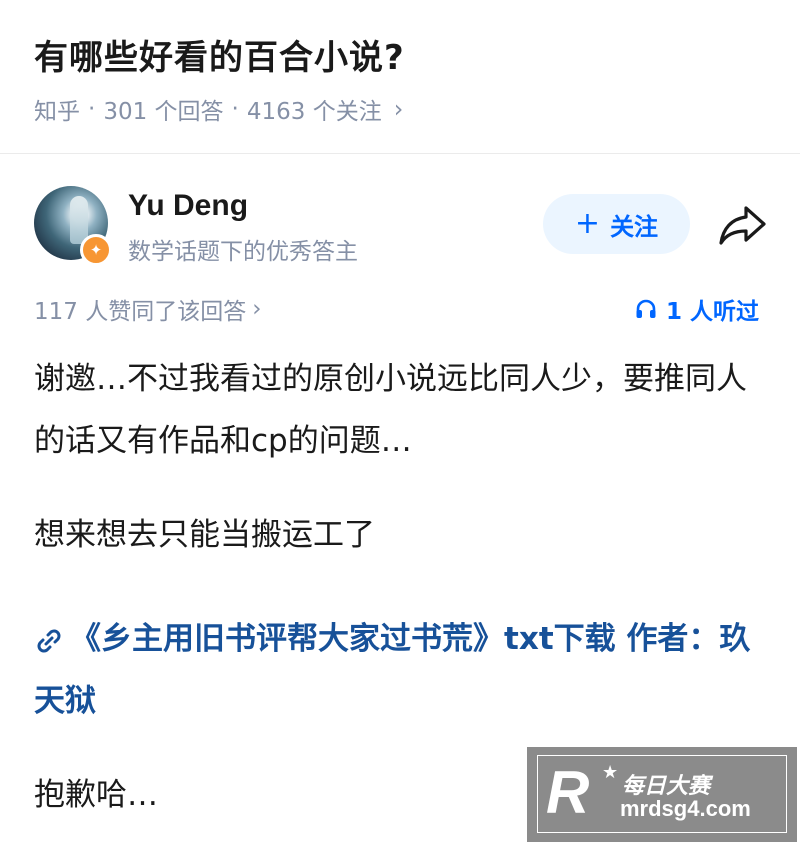 Image resolution: width=800 pixels, height=844 pixels. I want to click on plus-icon: +, so click(587, 223).